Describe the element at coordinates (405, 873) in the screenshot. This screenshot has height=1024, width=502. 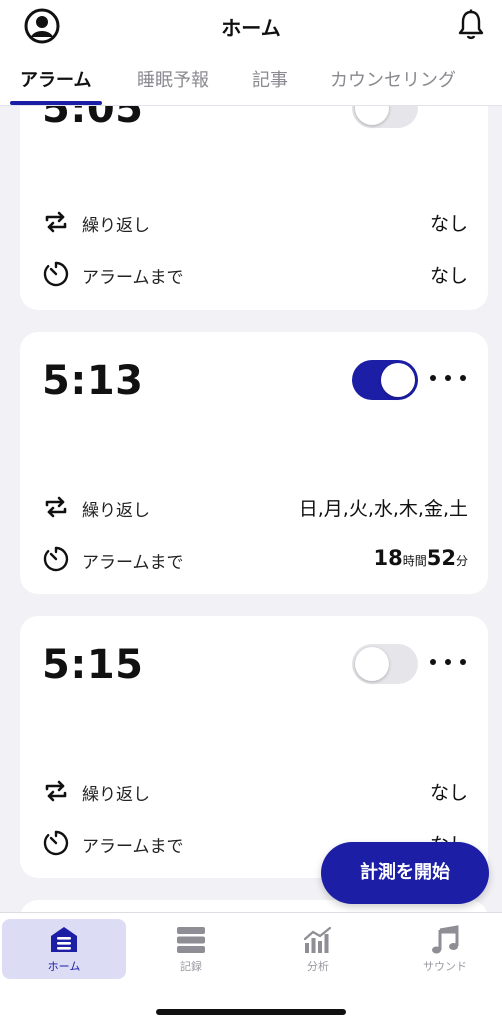
I see `start-measurement-button: 計測を開始` at that location.